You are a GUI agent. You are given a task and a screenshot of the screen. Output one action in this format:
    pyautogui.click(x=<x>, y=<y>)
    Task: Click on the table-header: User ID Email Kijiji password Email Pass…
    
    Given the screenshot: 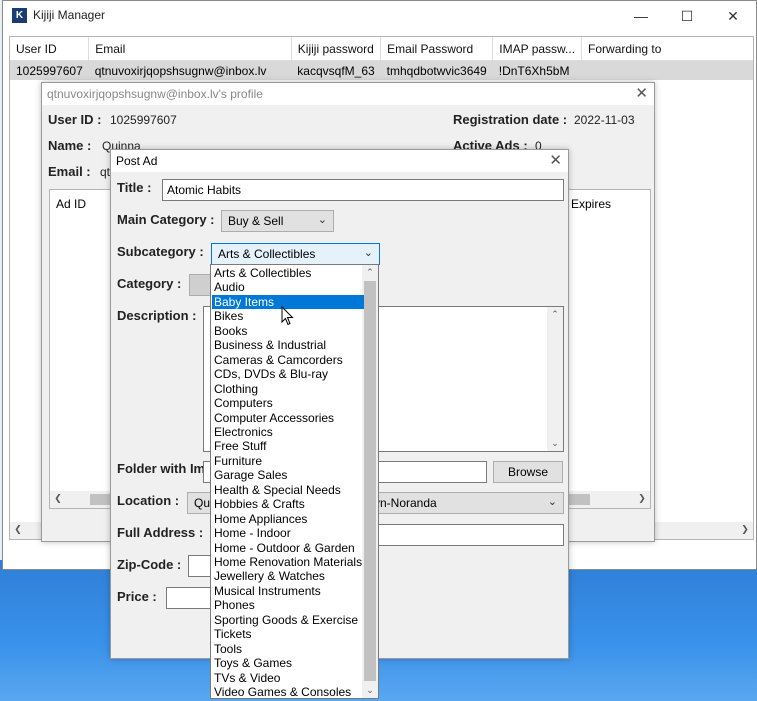 What is the action you would take?
    pyautogui.click(x=381, y=49)
    